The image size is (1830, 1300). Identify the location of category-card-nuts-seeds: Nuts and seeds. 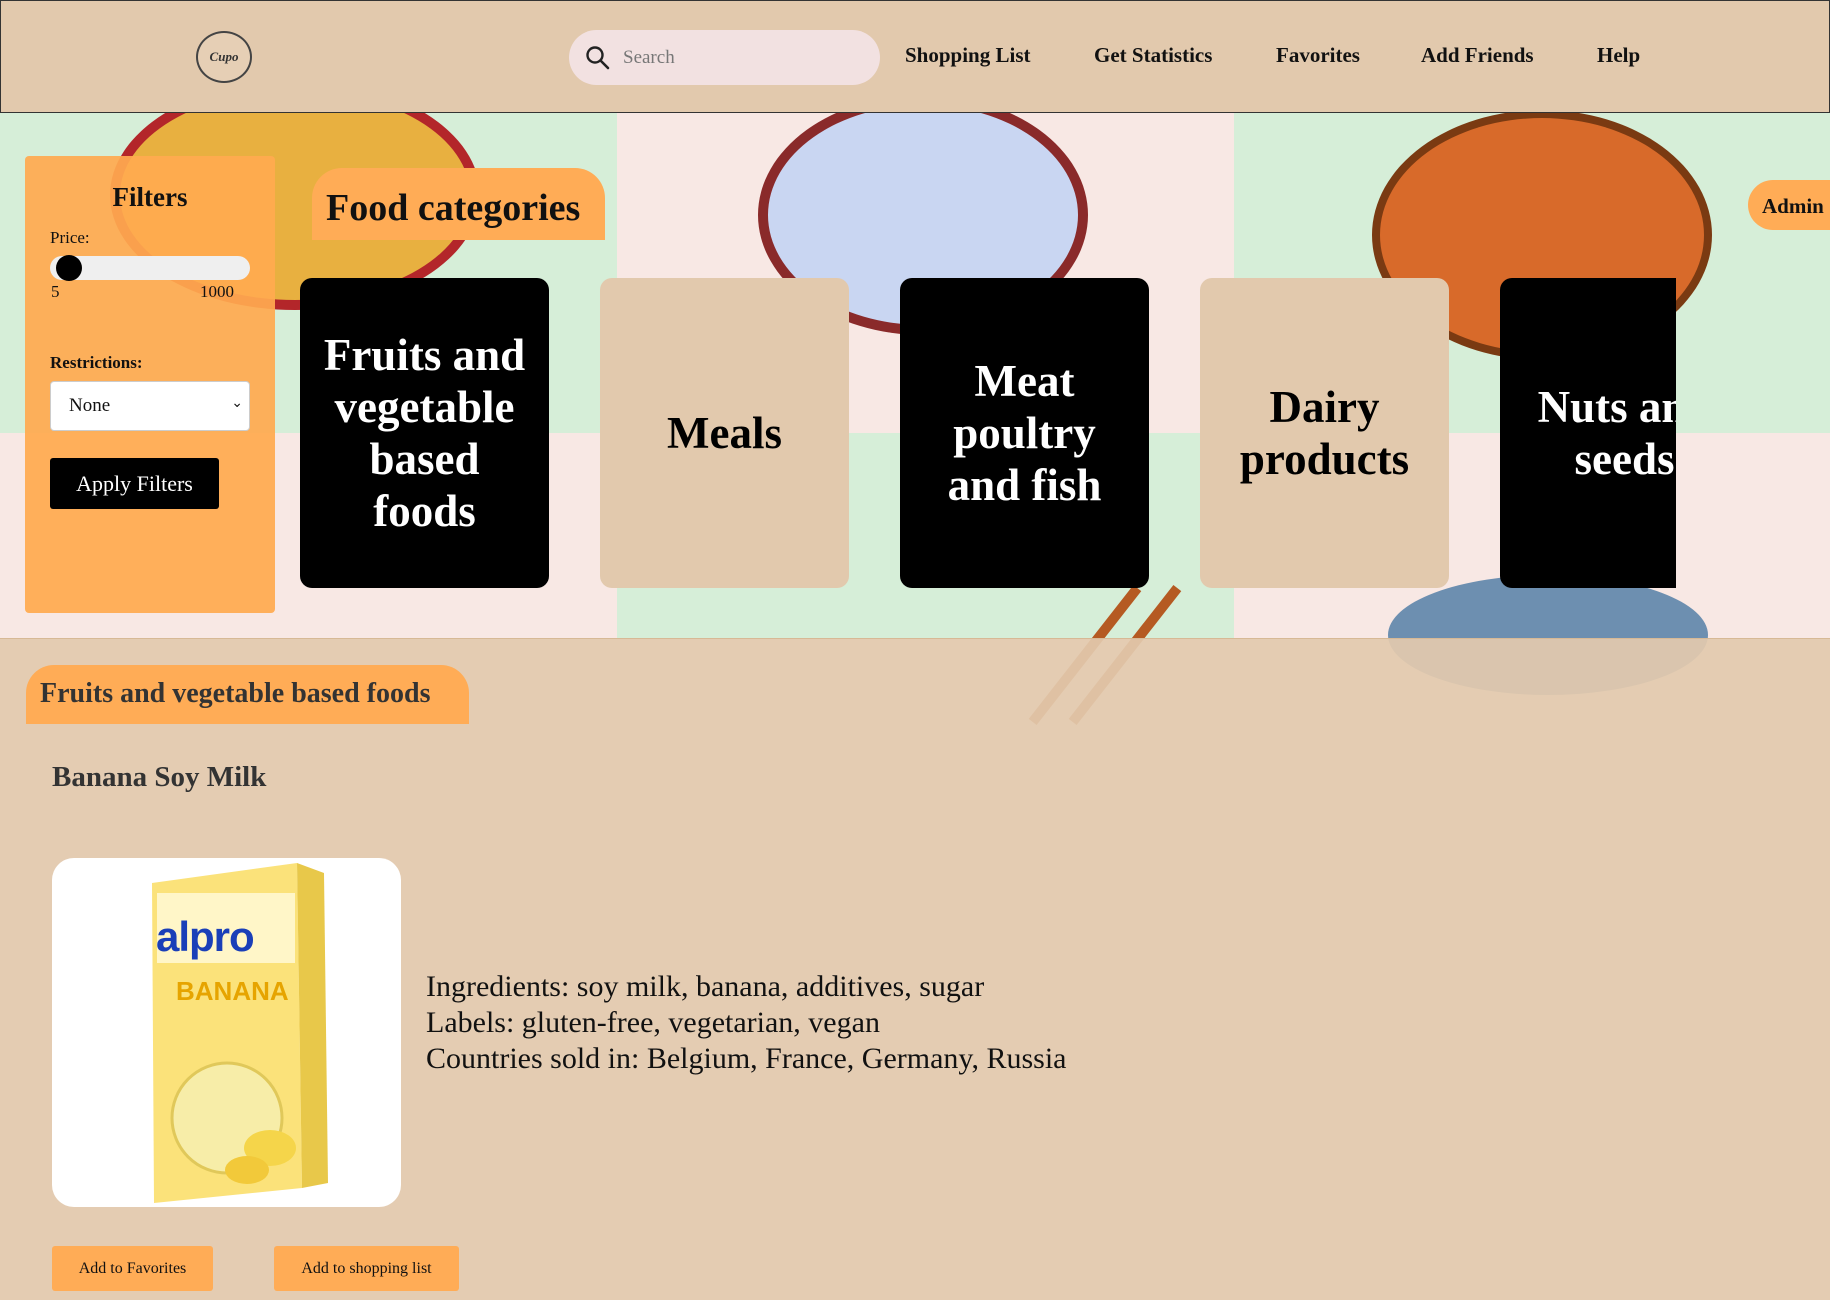
(1588, 433).